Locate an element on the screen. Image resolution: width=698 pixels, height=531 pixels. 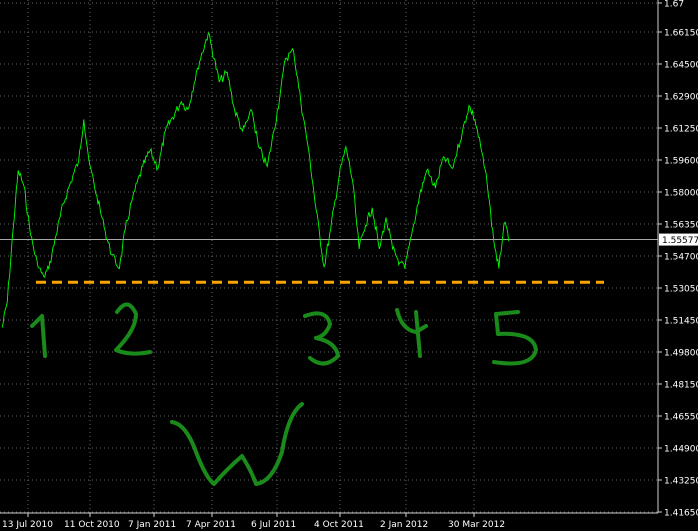
current-price-label: 1.55577 is located at coordinates (680, 241).